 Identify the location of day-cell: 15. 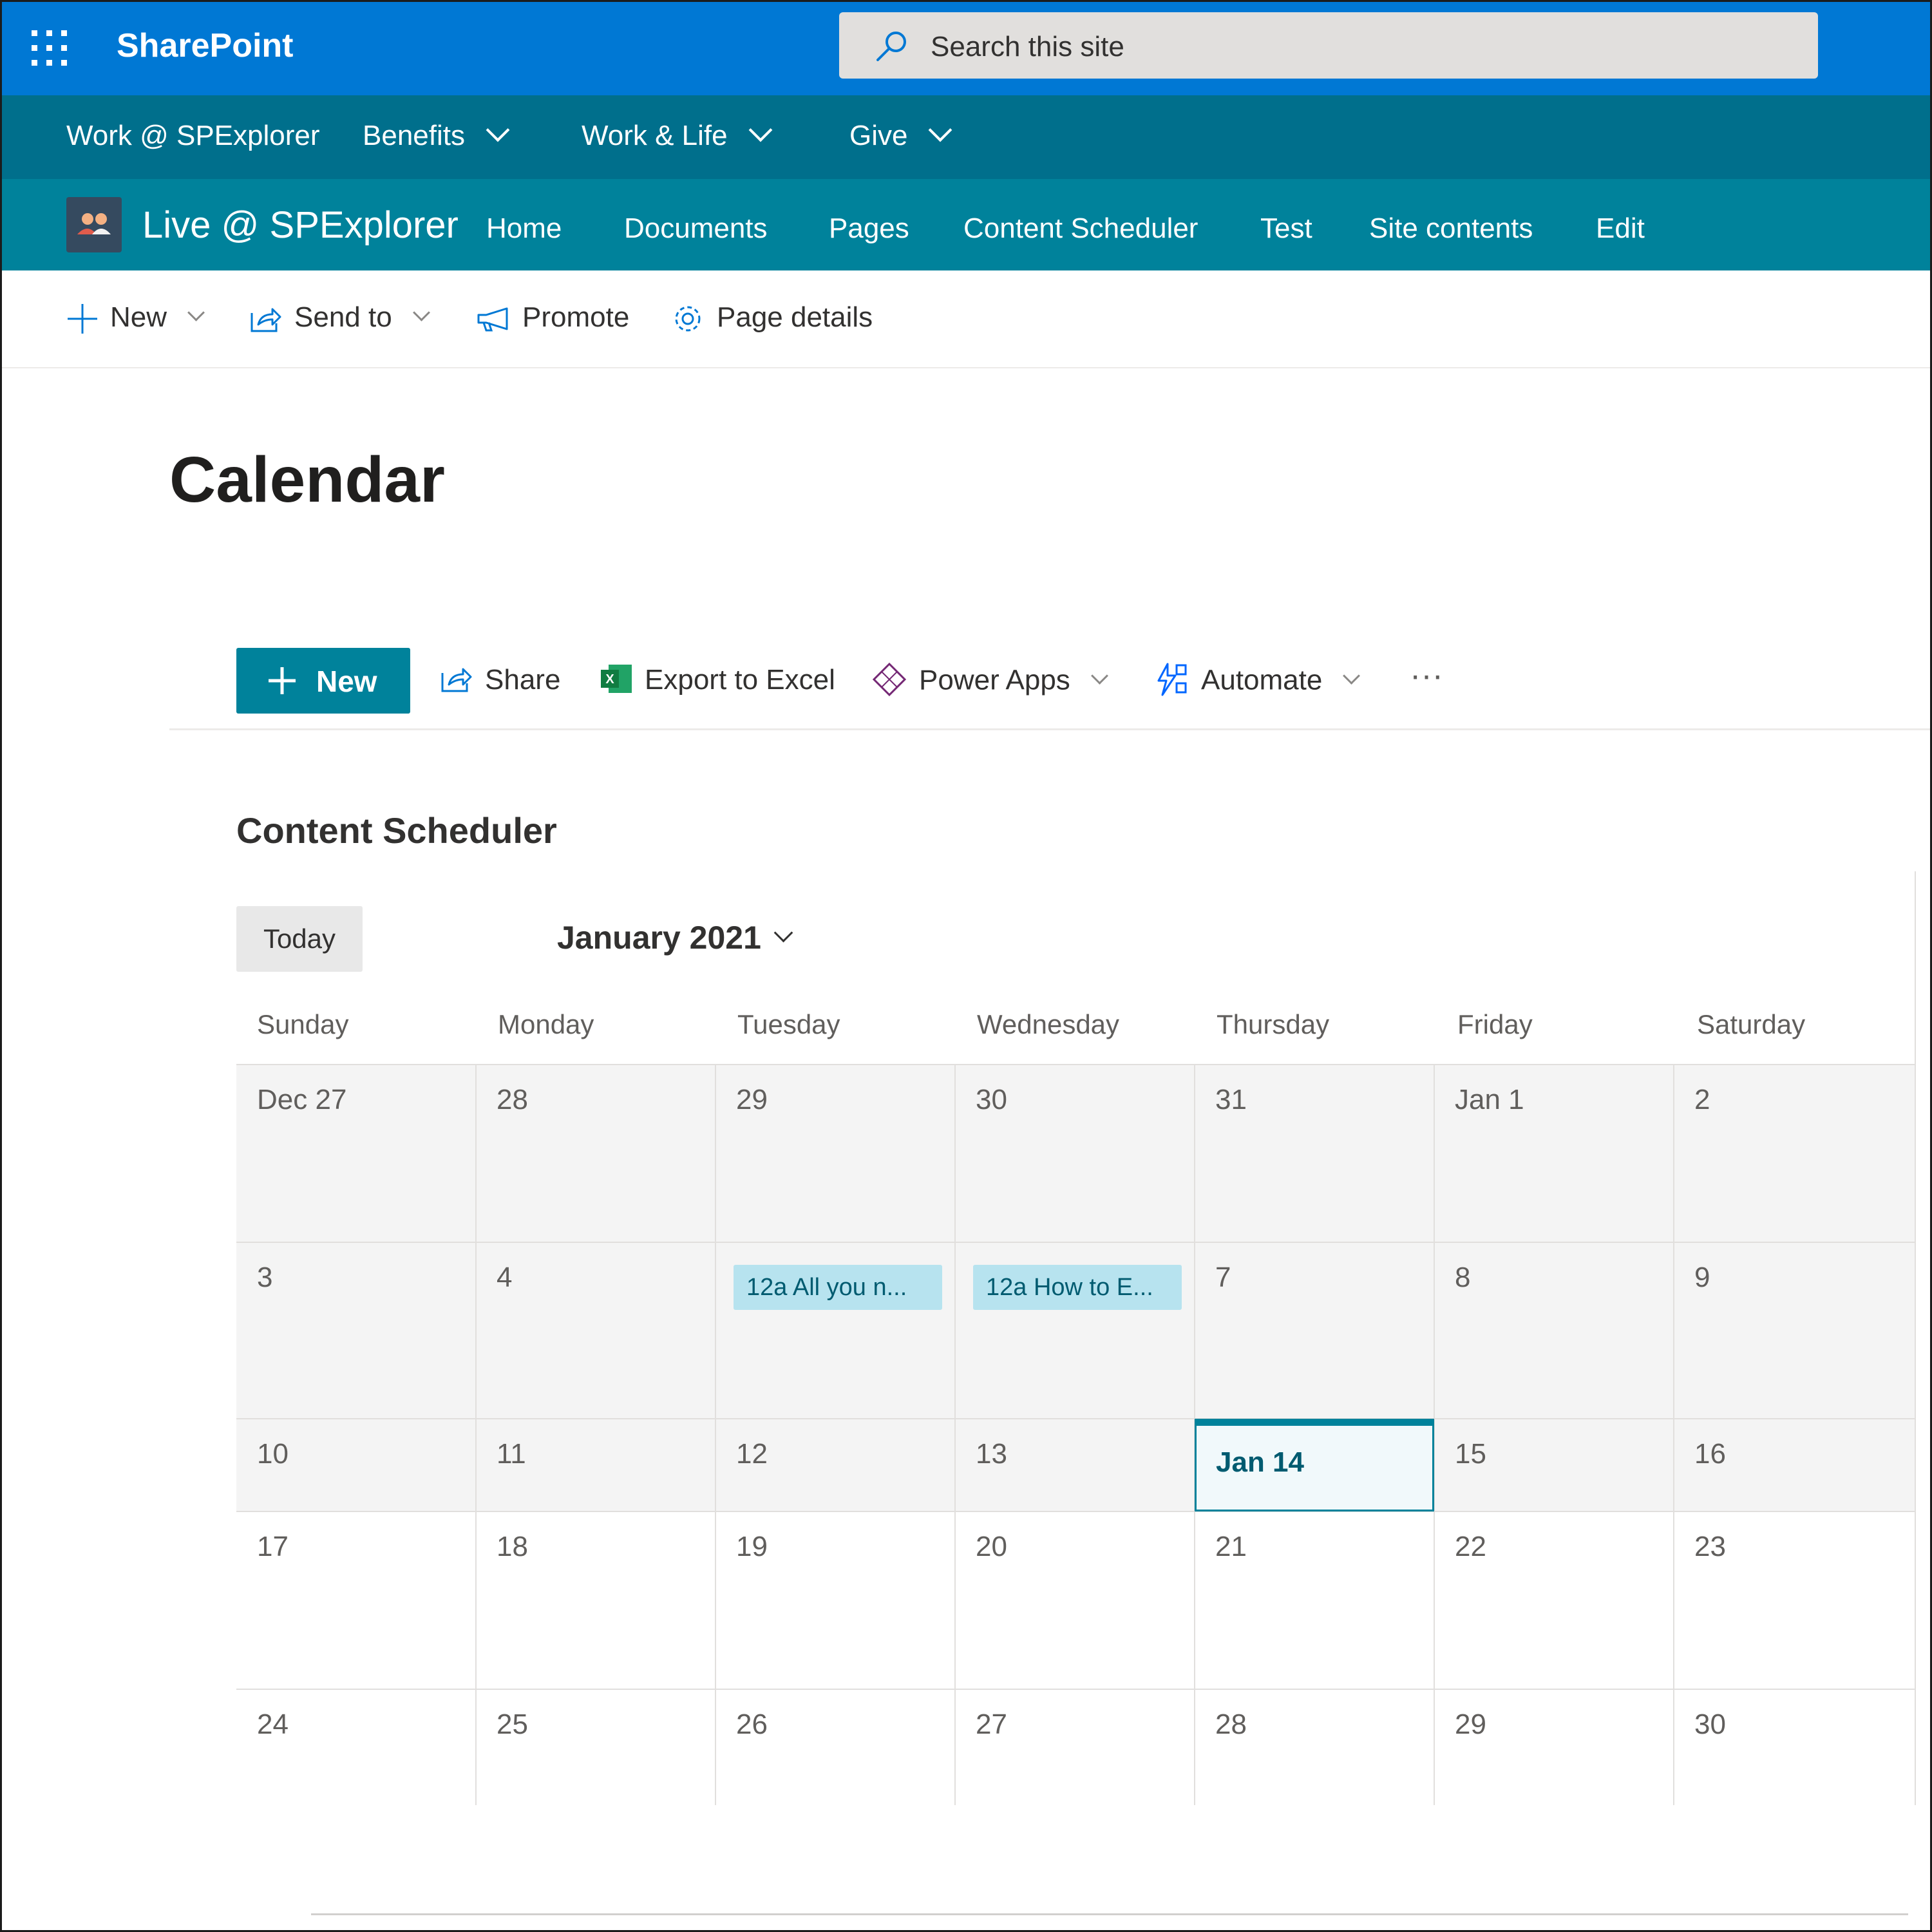
(1554, 1465).